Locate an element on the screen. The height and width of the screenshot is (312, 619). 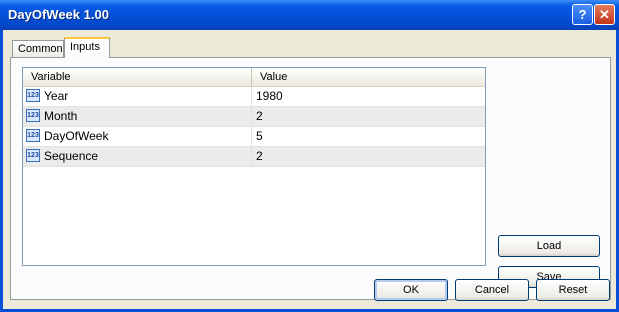
close-button: ✕ is located at coordinates (604, 14).